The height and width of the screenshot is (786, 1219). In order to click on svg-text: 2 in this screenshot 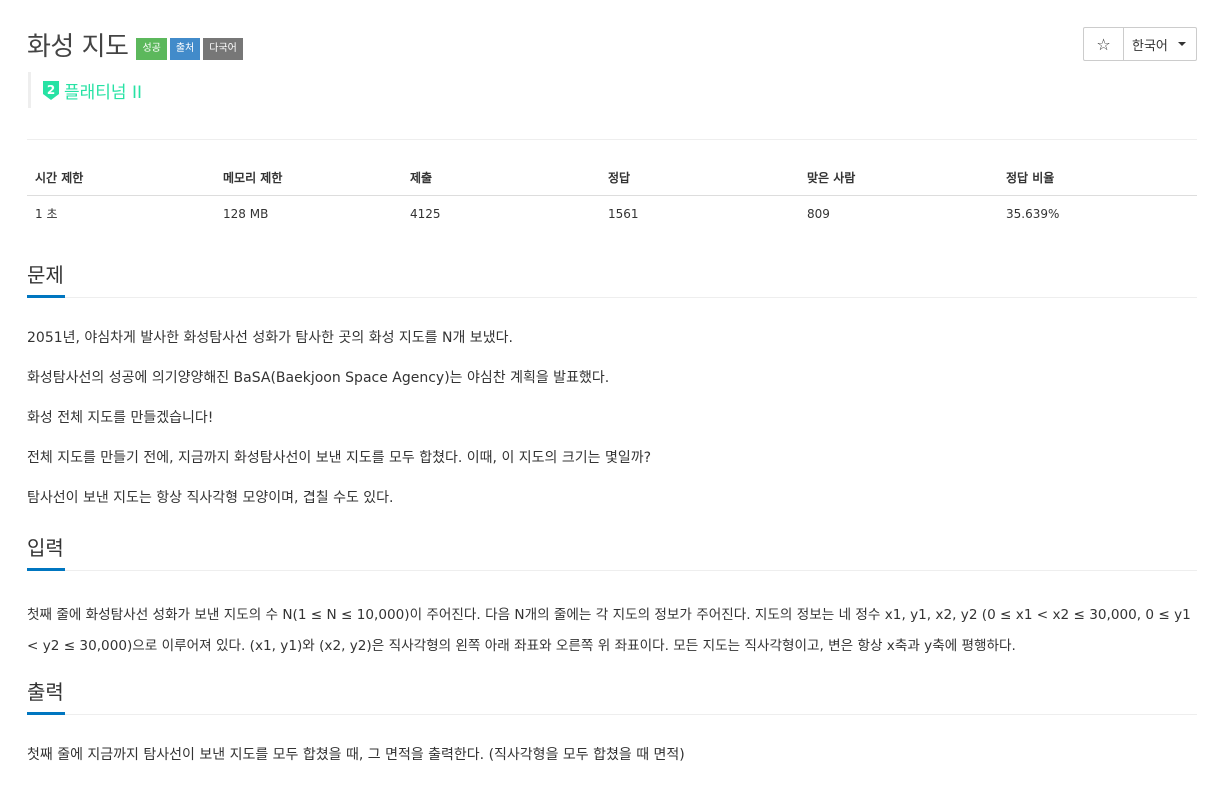, I will do `click(51, 90)`.